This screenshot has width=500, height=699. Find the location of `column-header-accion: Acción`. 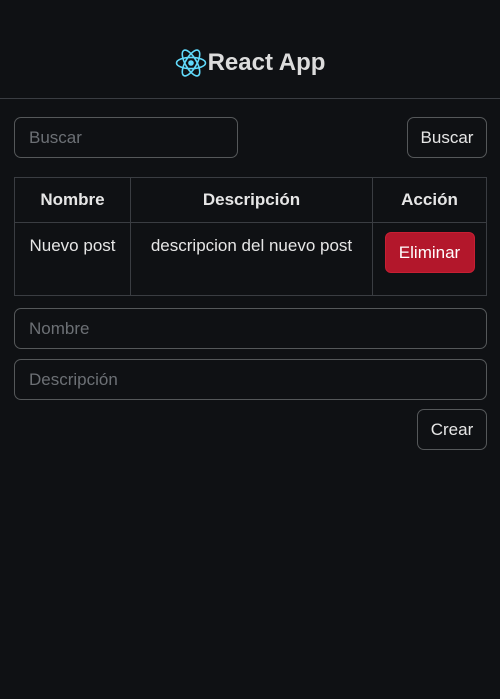

column-header-accion: Acción is located at coordinates (429, 200).